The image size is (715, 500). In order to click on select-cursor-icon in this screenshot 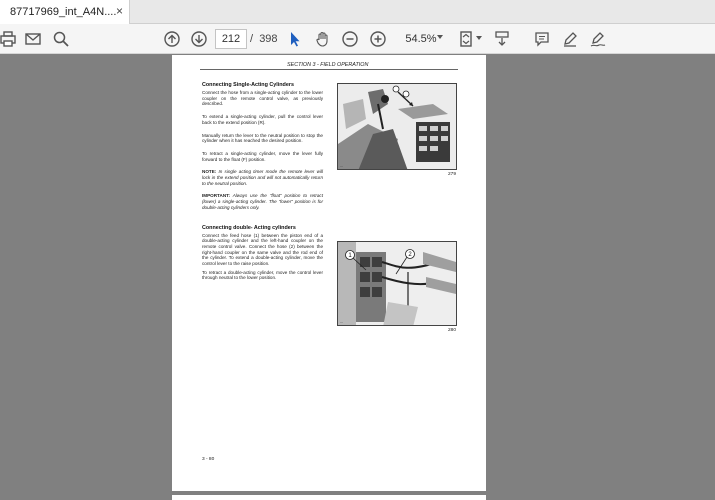, I will do `click(295, 39)`.